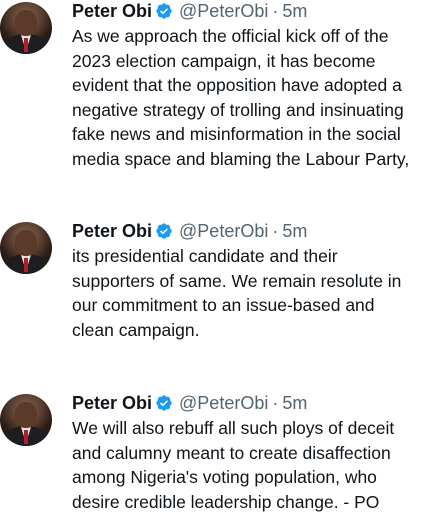 The image size is (429, 514). What do you see at coordinates (226, 501) in the screenshot?
I see `tweet-text-line: desire credible leadership change. - PO` at bounding box center [226, 501].